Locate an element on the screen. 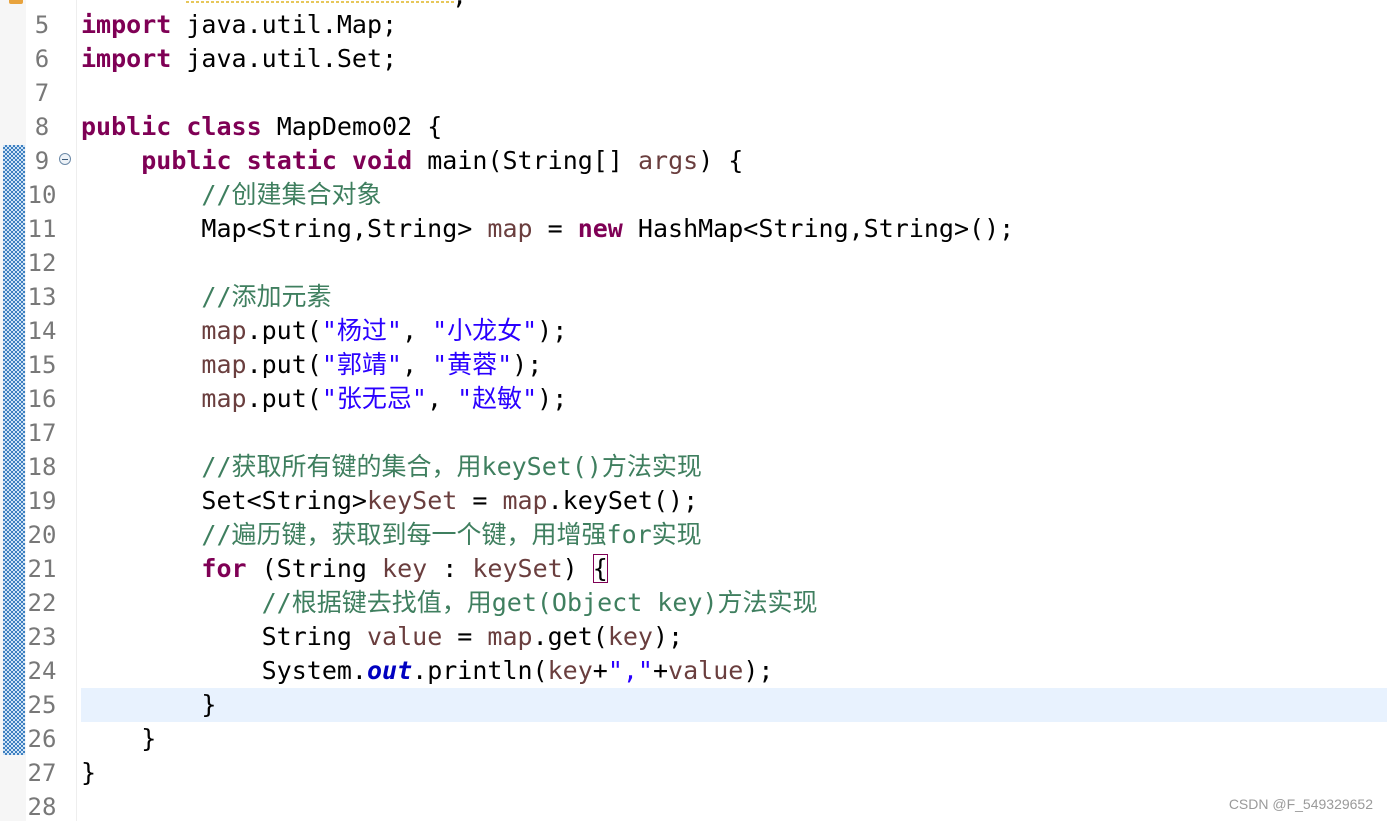 Image resolution: width=1387 pixels, height=824 pixels. code-line: 6 import java.util.Set; is located at coordinates (693, 59).